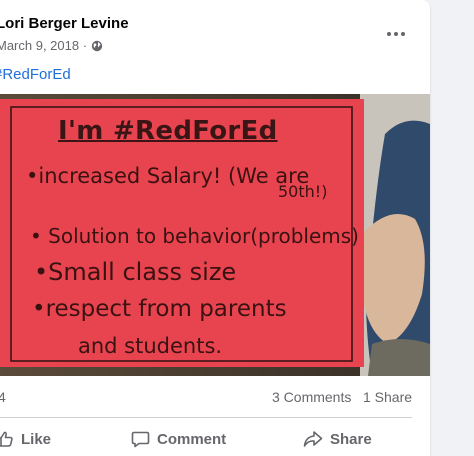  I want to click on sign-line-1: •increased Salary! (We are, so click(168, 176).